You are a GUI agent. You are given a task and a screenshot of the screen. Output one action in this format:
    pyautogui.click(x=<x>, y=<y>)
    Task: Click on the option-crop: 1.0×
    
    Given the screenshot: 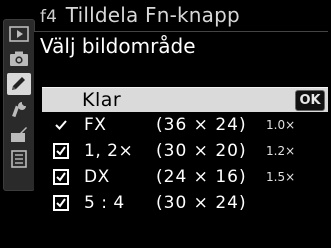 What is the action you would take?
    pyautogui.click(x=281, y=125)
    